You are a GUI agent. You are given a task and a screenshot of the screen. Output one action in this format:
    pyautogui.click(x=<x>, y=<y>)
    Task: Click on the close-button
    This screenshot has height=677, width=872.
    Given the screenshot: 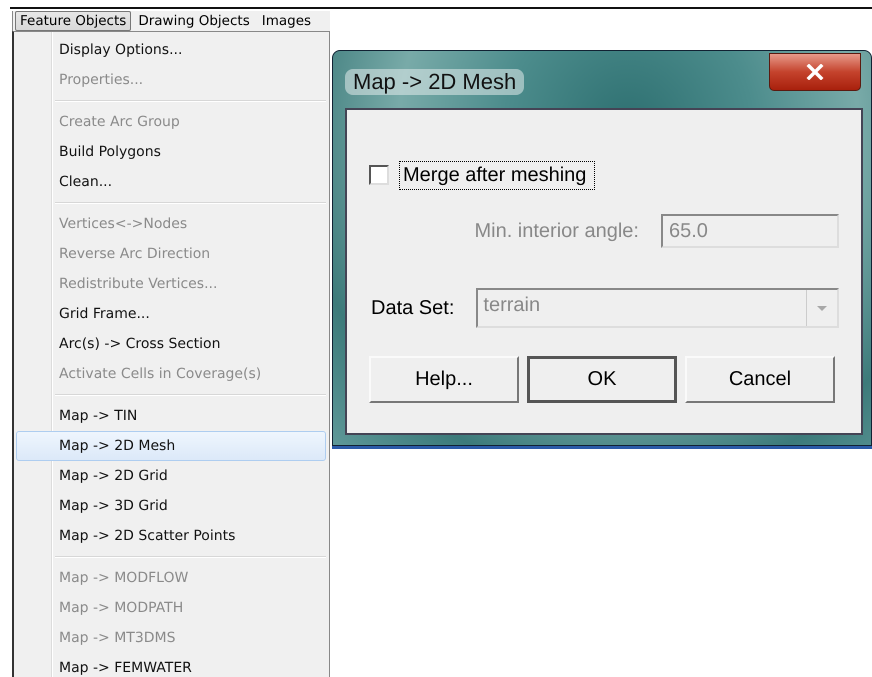 What is the action you would take?
    pyautogui.click(x=815, y=72)
    